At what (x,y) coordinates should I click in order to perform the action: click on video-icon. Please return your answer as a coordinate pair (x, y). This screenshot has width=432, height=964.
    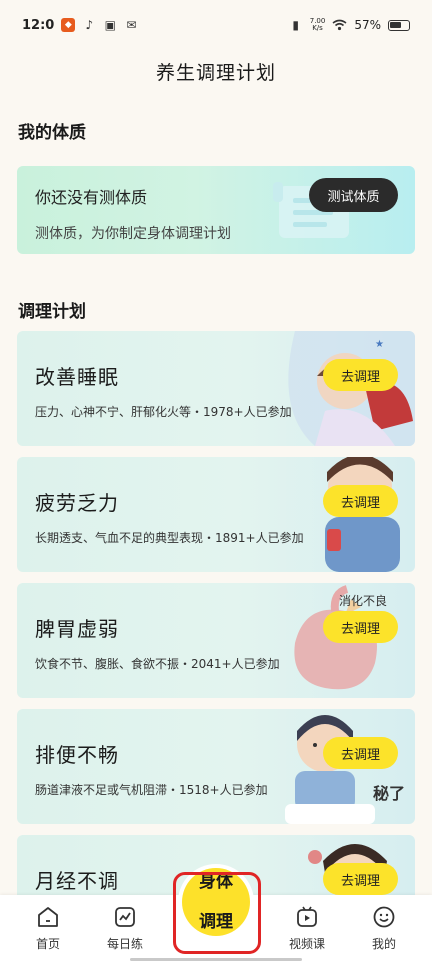
    Looking at the image, I should click on (307, 916).